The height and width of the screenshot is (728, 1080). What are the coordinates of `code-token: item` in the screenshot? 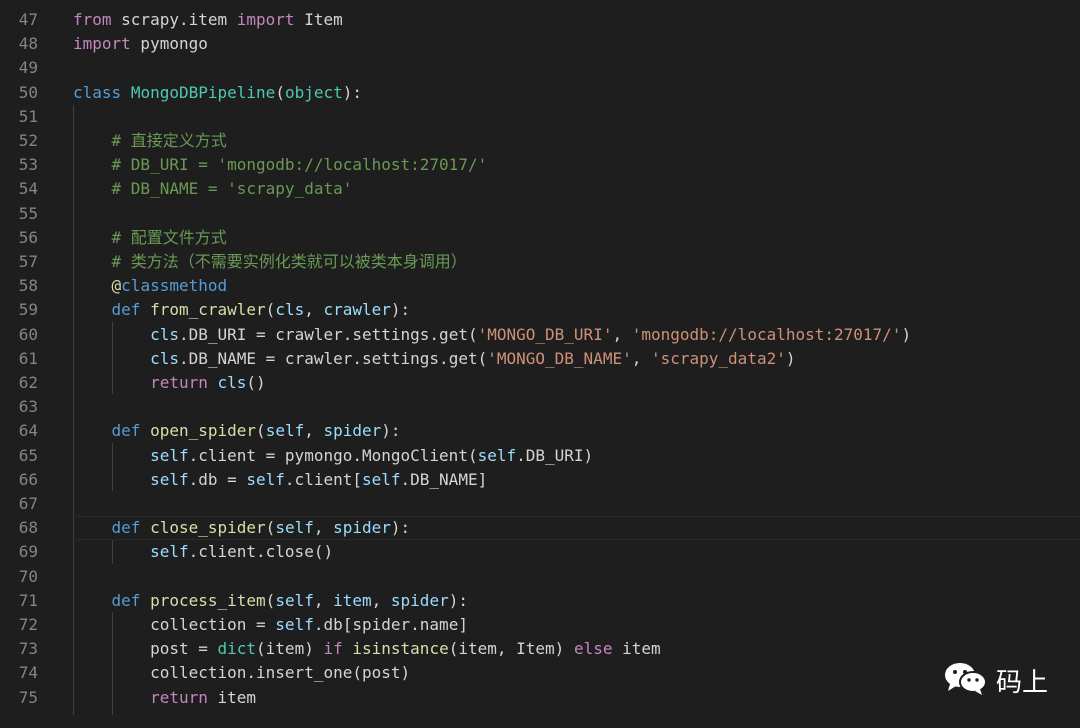 It's located at (352, 600).